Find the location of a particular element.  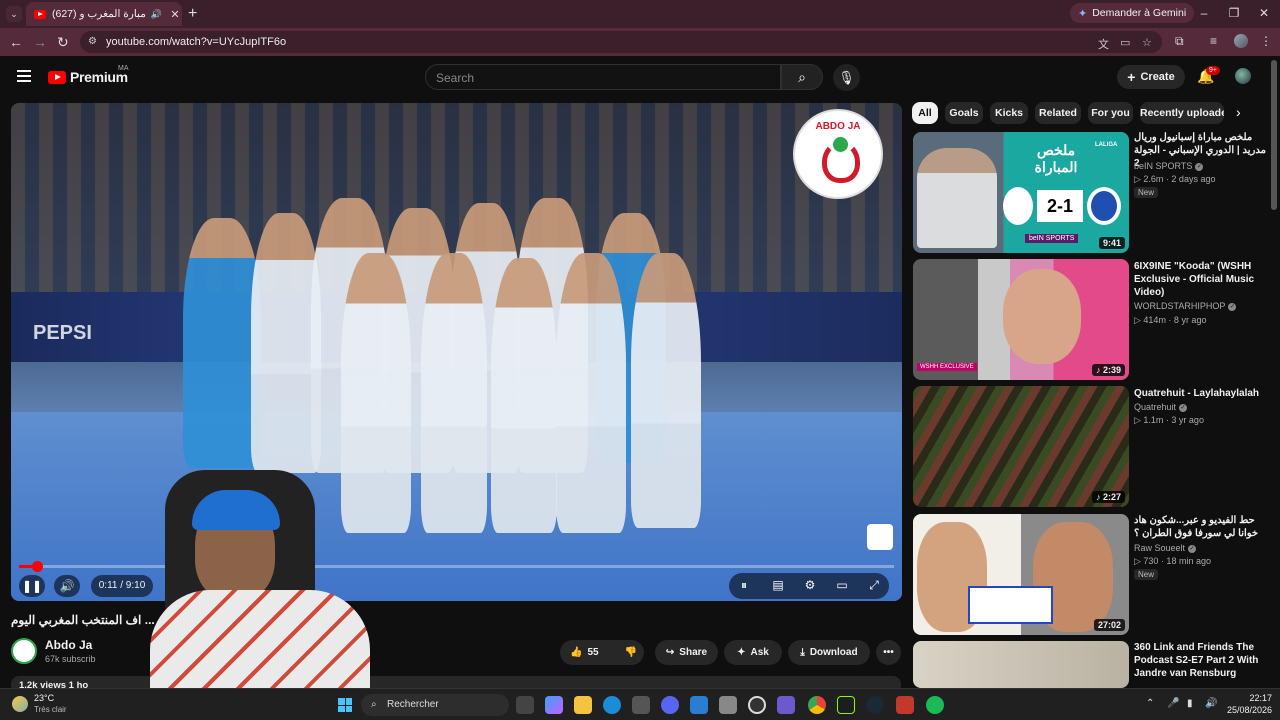

extensions-icon: ⧉ is located at coordinates (1179, 41).